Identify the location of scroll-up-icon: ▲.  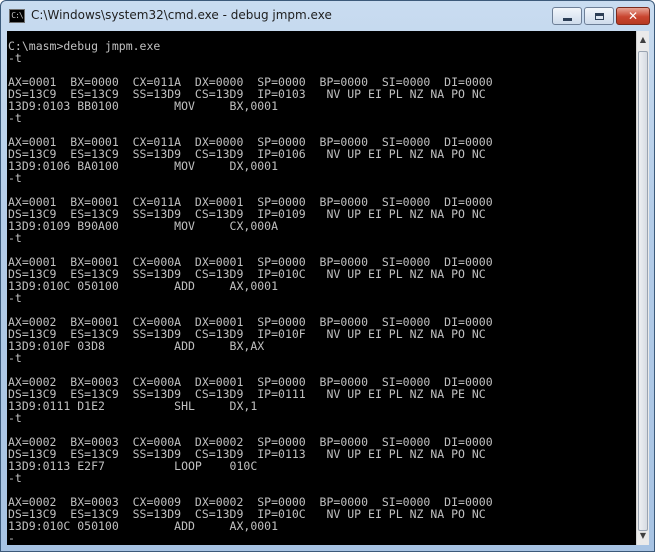
(643, 40).